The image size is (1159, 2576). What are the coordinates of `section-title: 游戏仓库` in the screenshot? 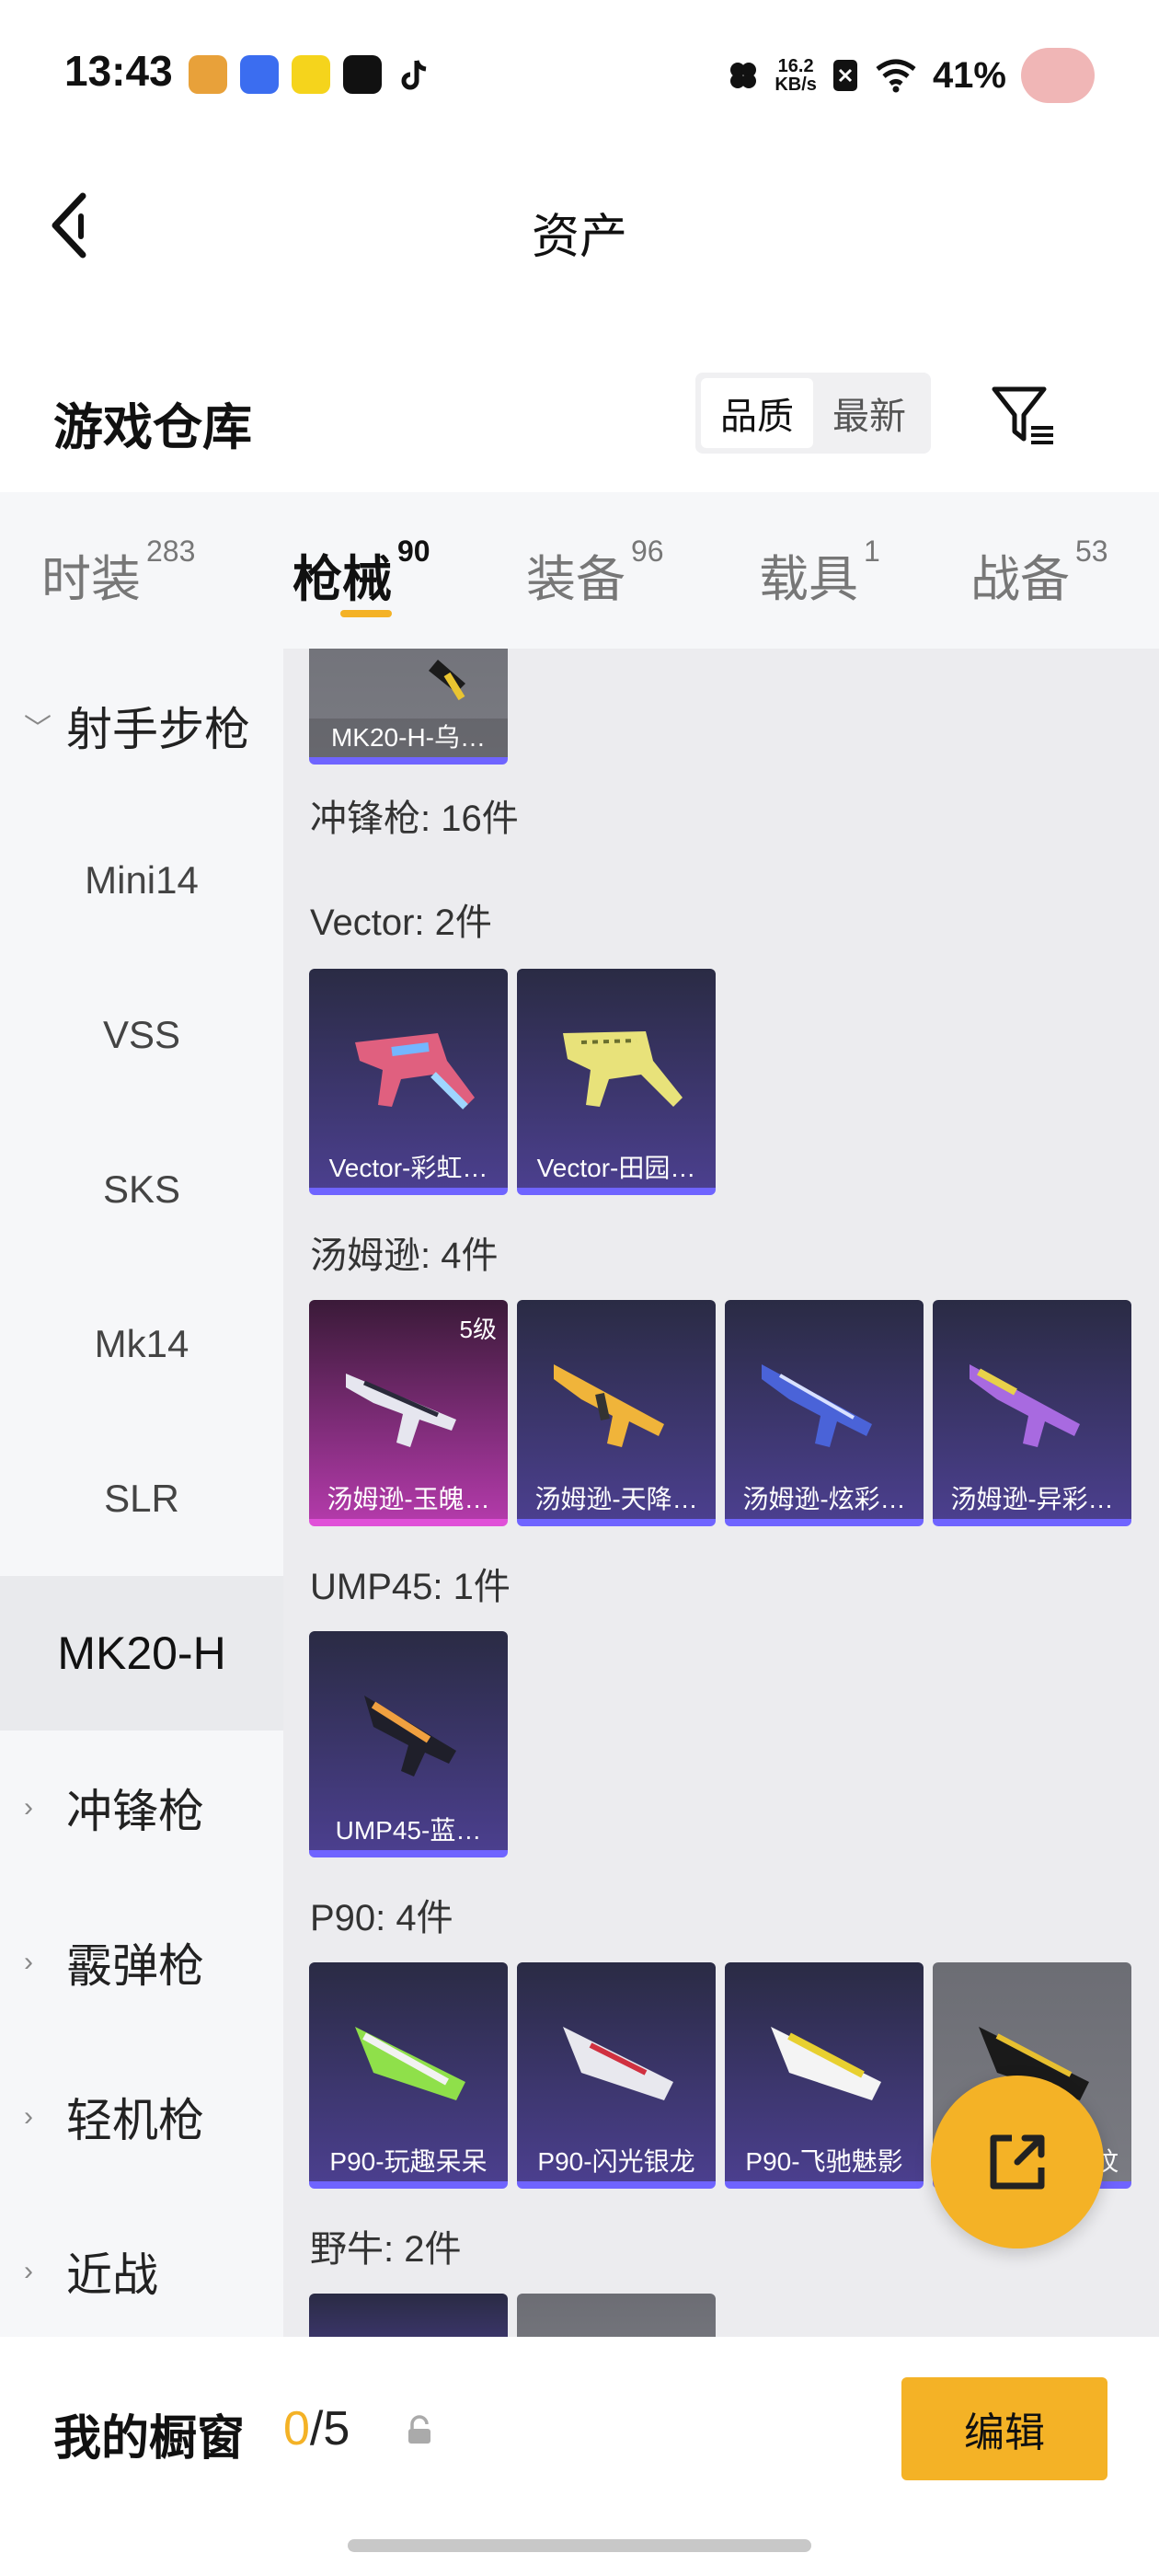 It's located at (152, 427).